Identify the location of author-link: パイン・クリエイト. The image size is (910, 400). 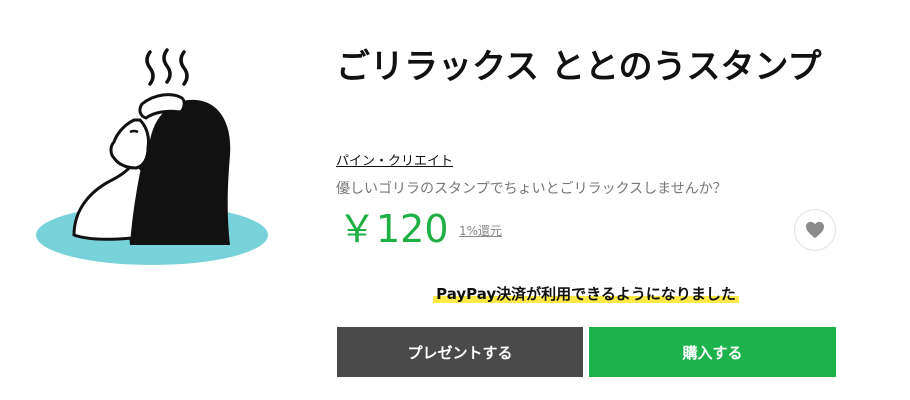
(394, 159).